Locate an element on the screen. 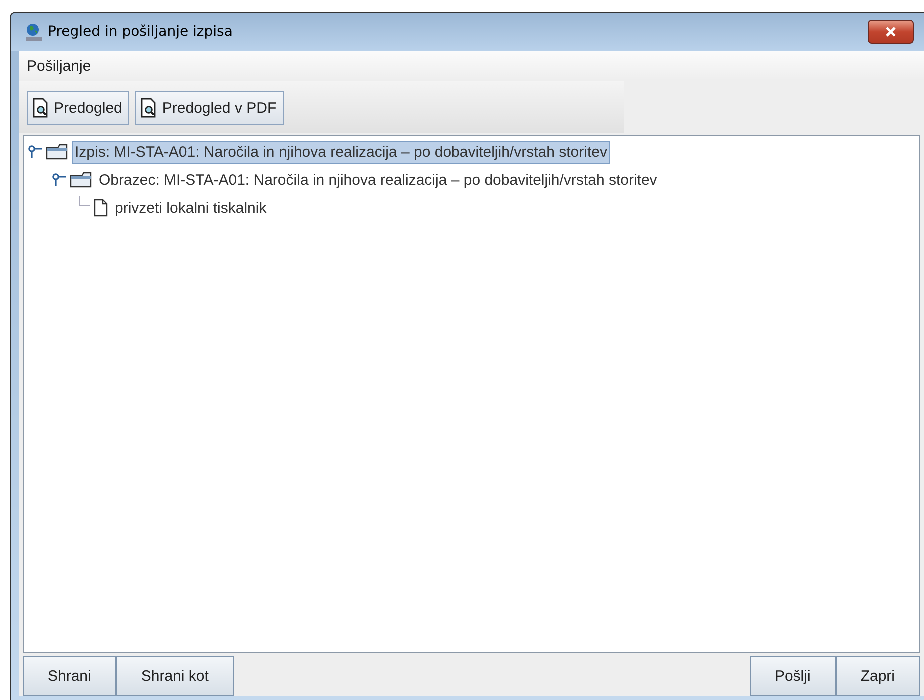  menu-item: Pošiljanje is located at coordinates (59, 66).